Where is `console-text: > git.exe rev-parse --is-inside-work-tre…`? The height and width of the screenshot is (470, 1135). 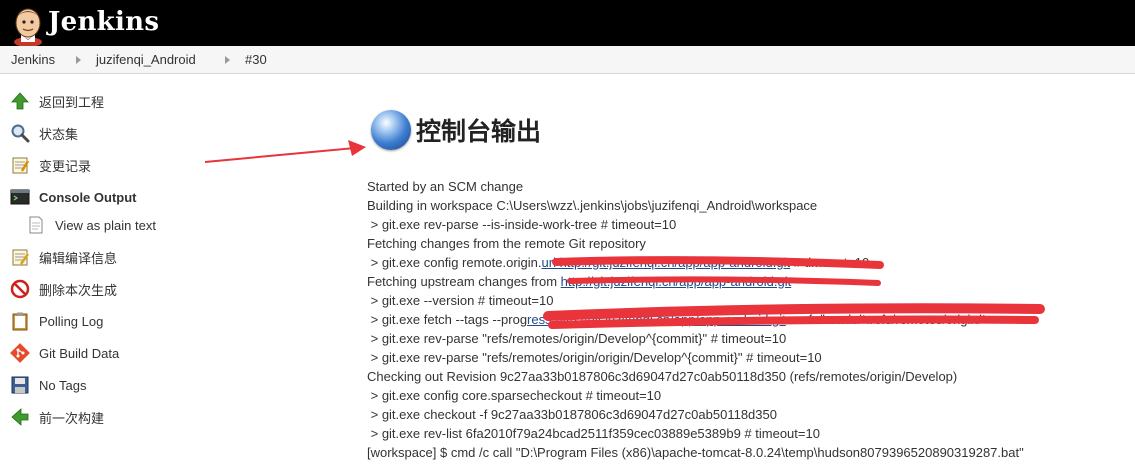 console-text: > git.exe rev-parse --is-inside-work-tre… is located at coordinates (522, 224).